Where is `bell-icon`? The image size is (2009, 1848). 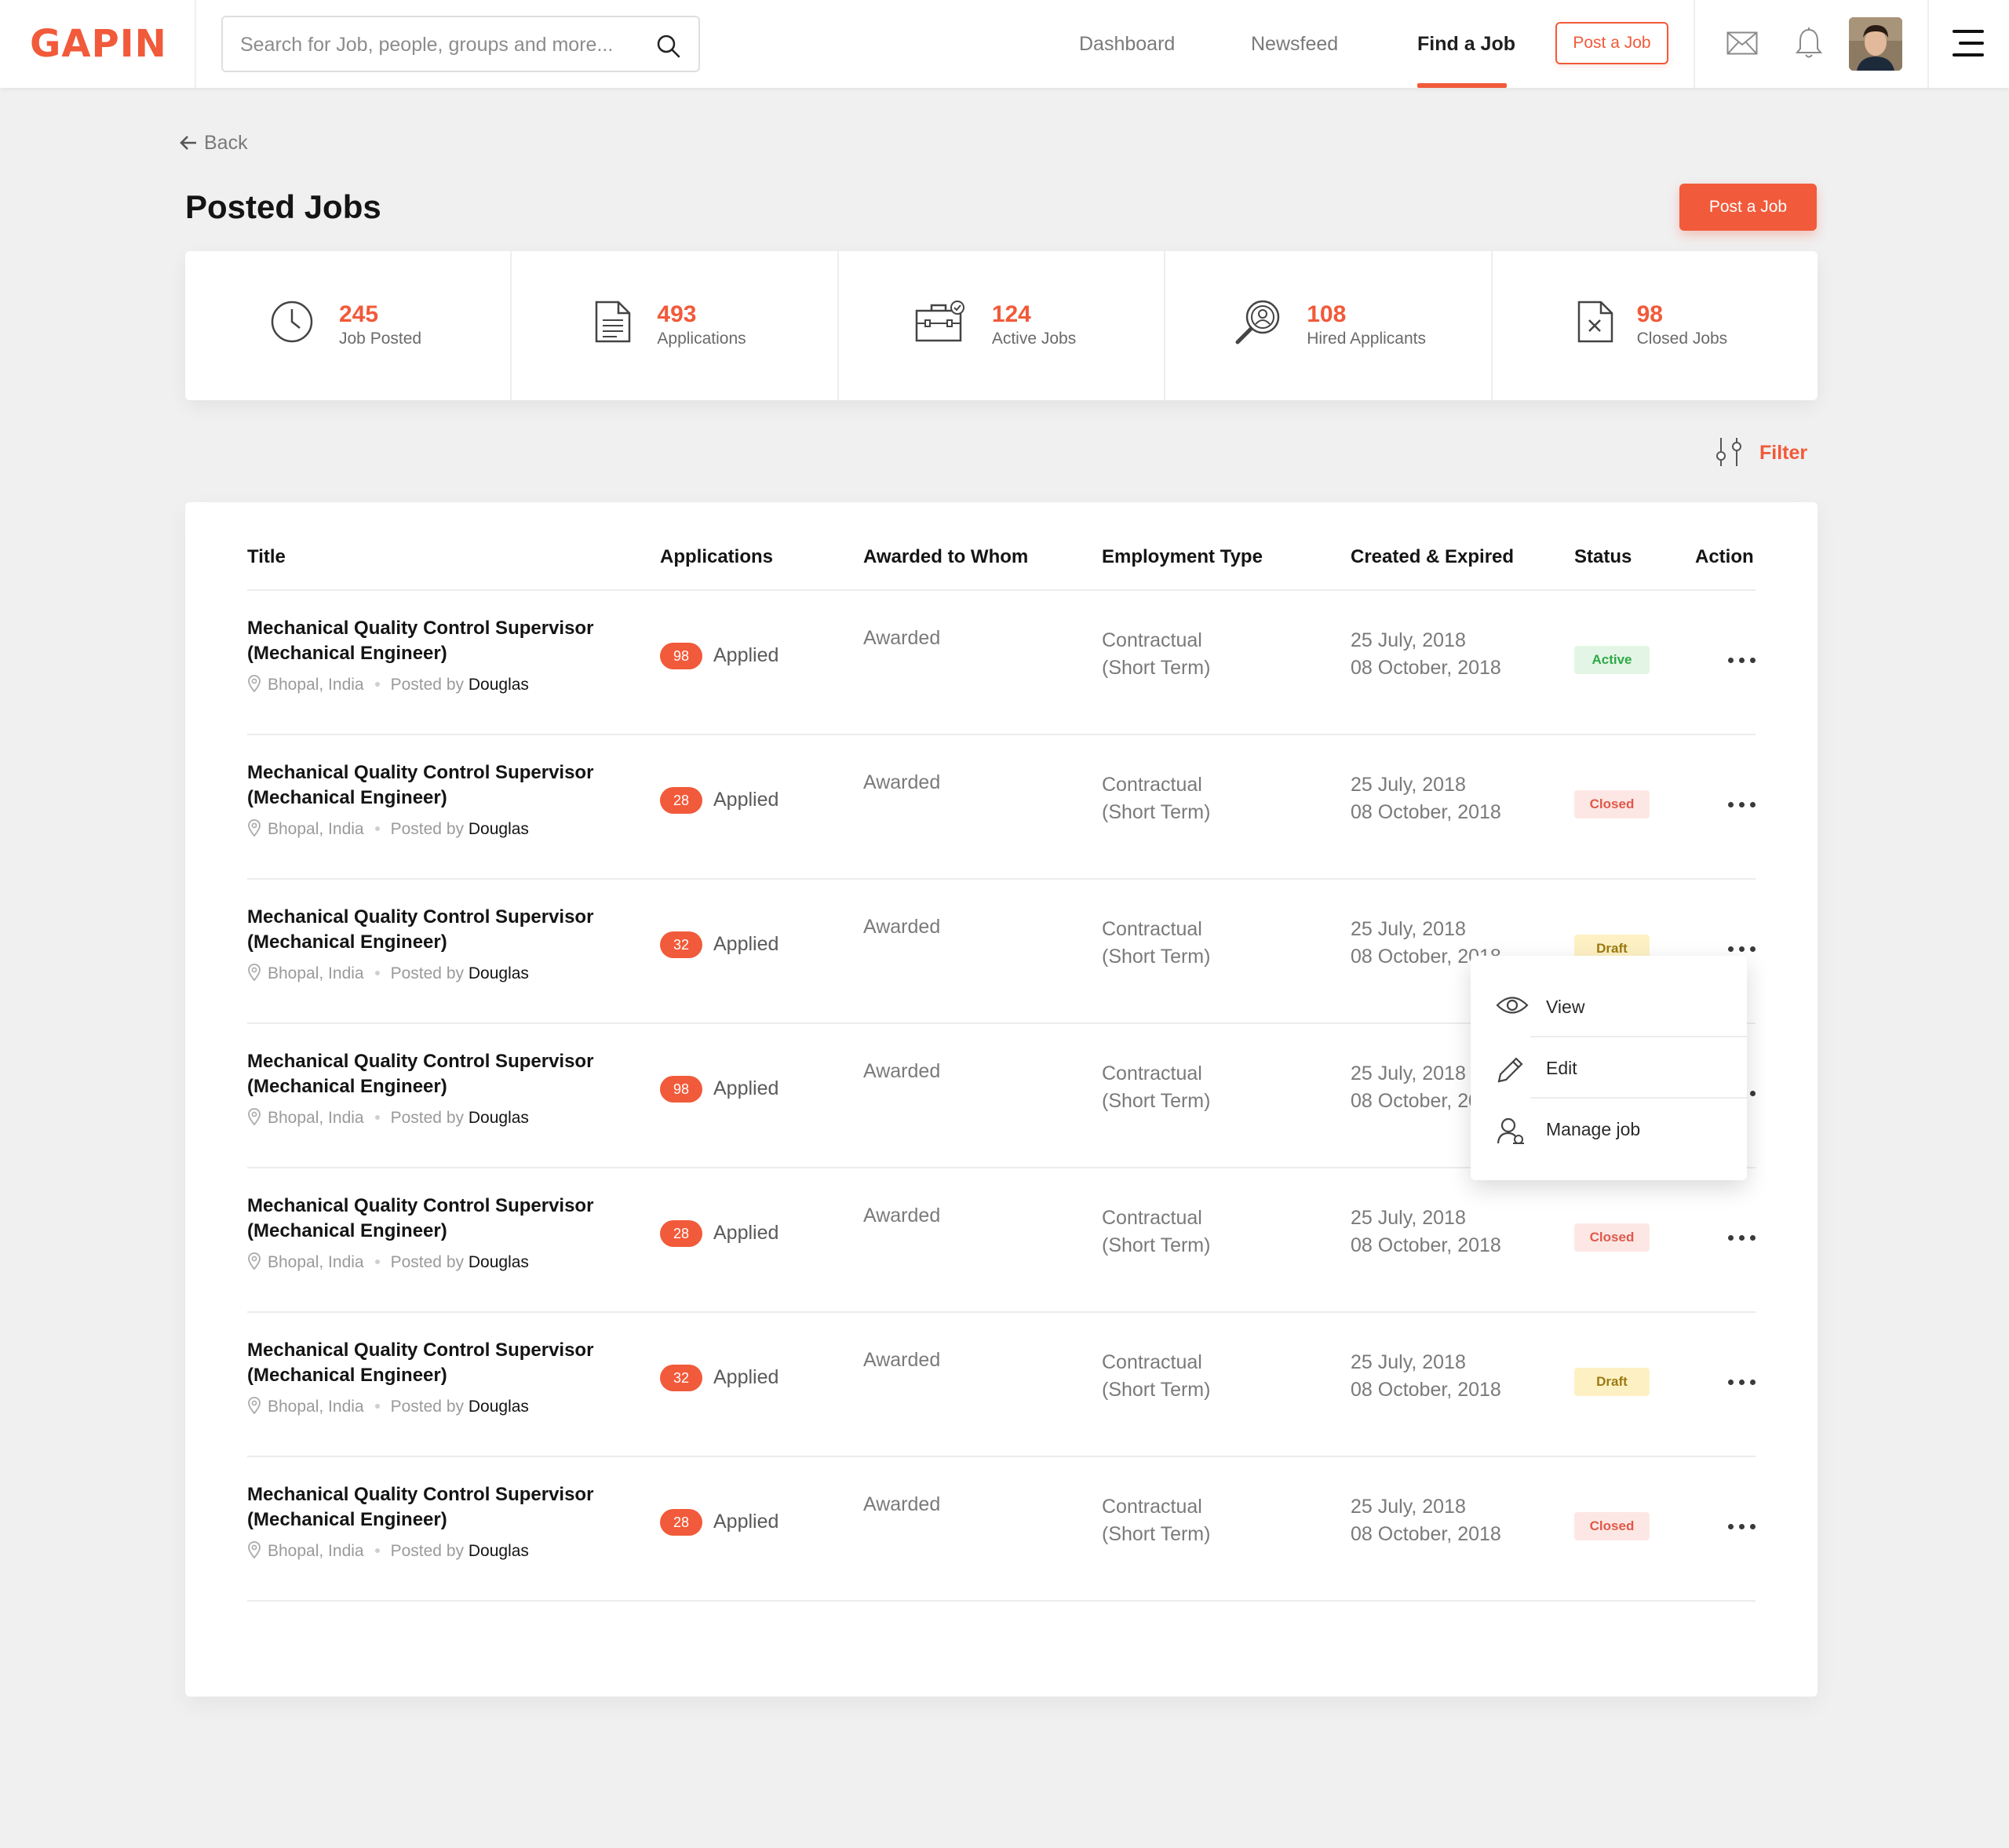 bell-icon is located at coordinates (1809, 43).